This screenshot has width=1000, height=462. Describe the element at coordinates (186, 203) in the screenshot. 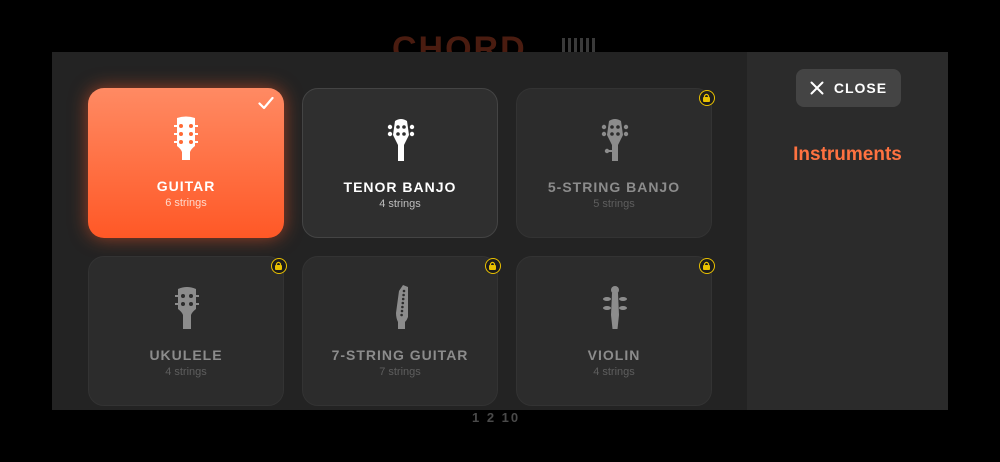

I see `instrument-string-count: 6 strings` at that location.